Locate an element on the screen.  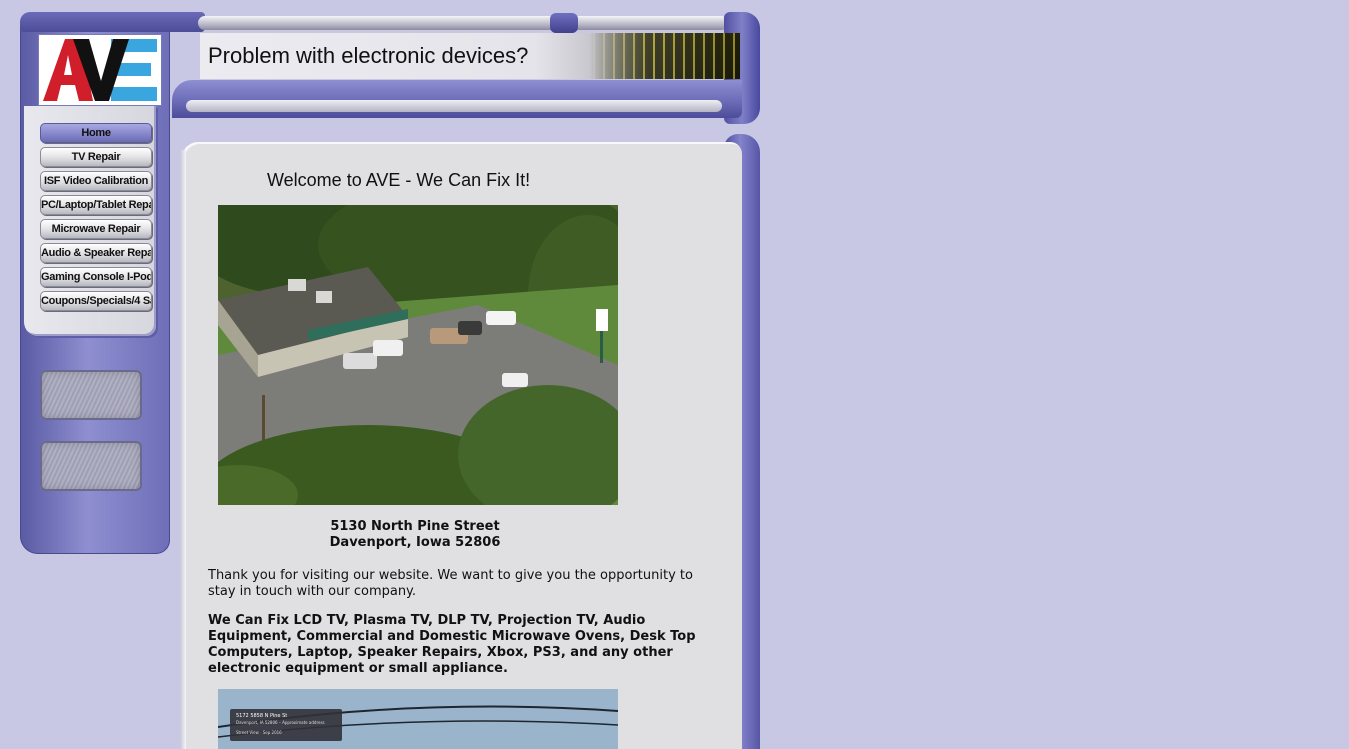
header-banner: Problem with electronic devices? is located at coordinates (470, 56).